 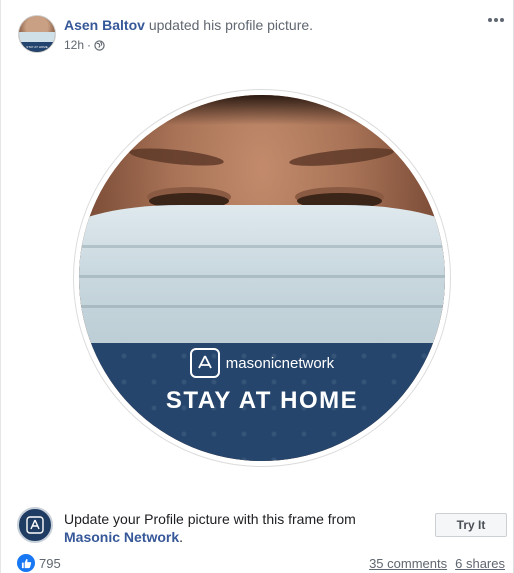 I want to click on post-header: Asen Baltov updated his profile picture., so click(x=188, y=25).